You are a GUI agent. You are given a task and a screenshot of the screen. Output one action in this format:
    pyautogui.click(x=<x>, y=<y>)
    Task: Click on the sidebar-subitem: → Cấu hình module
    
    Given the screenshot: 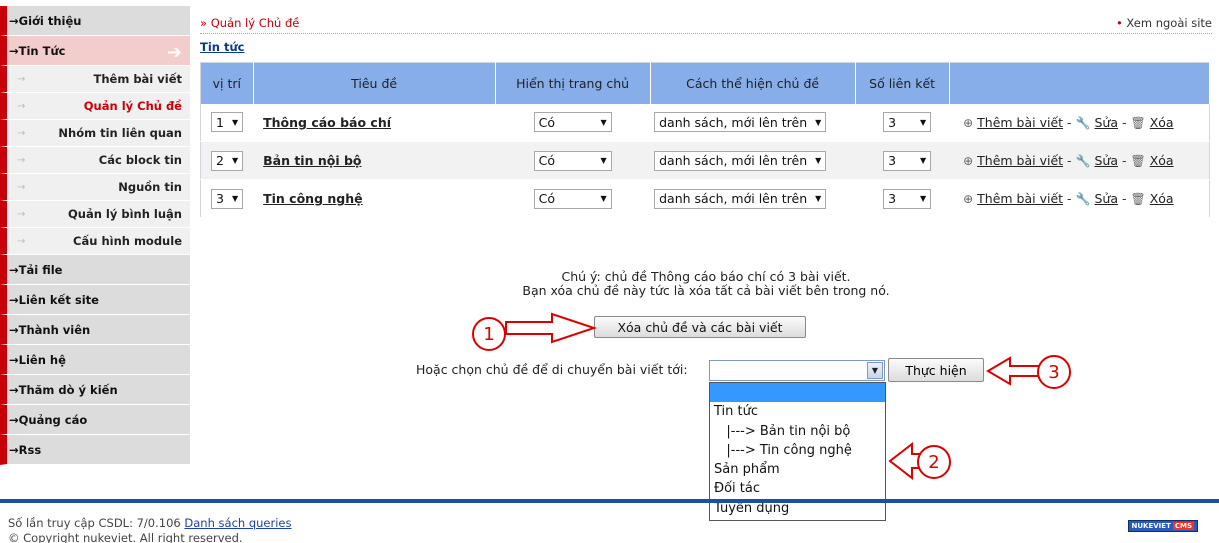 What is the action you would take?
    pyautogui.click(x=95, y=241)
    